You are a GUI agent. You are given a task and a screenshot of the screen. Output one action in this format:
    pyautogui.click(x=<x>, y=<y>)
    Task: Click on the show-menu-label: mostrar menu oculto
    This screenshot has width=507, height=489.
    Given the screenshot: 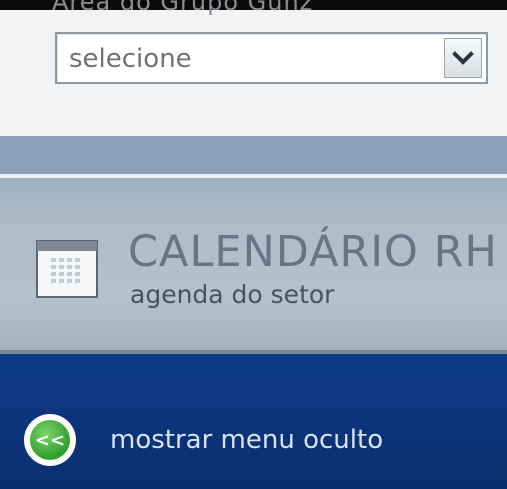 What is the action you would take?
    pyautogui.click(x=246, y=440)
    